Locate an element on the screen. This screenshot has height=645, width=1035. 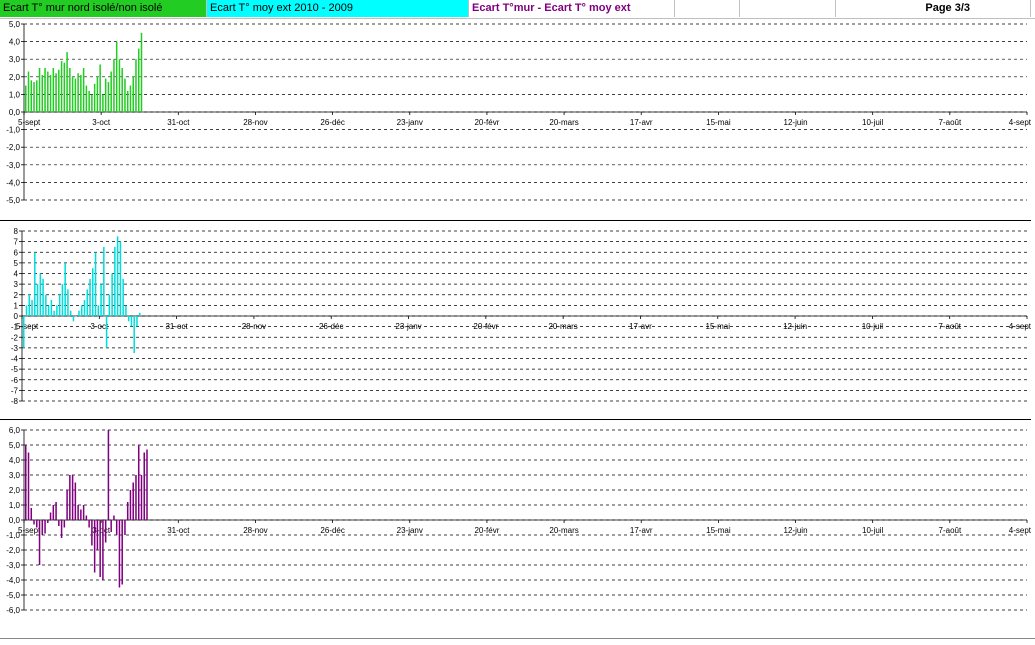
x-tick-label: 31-oct is located at coordinates (176, 326).